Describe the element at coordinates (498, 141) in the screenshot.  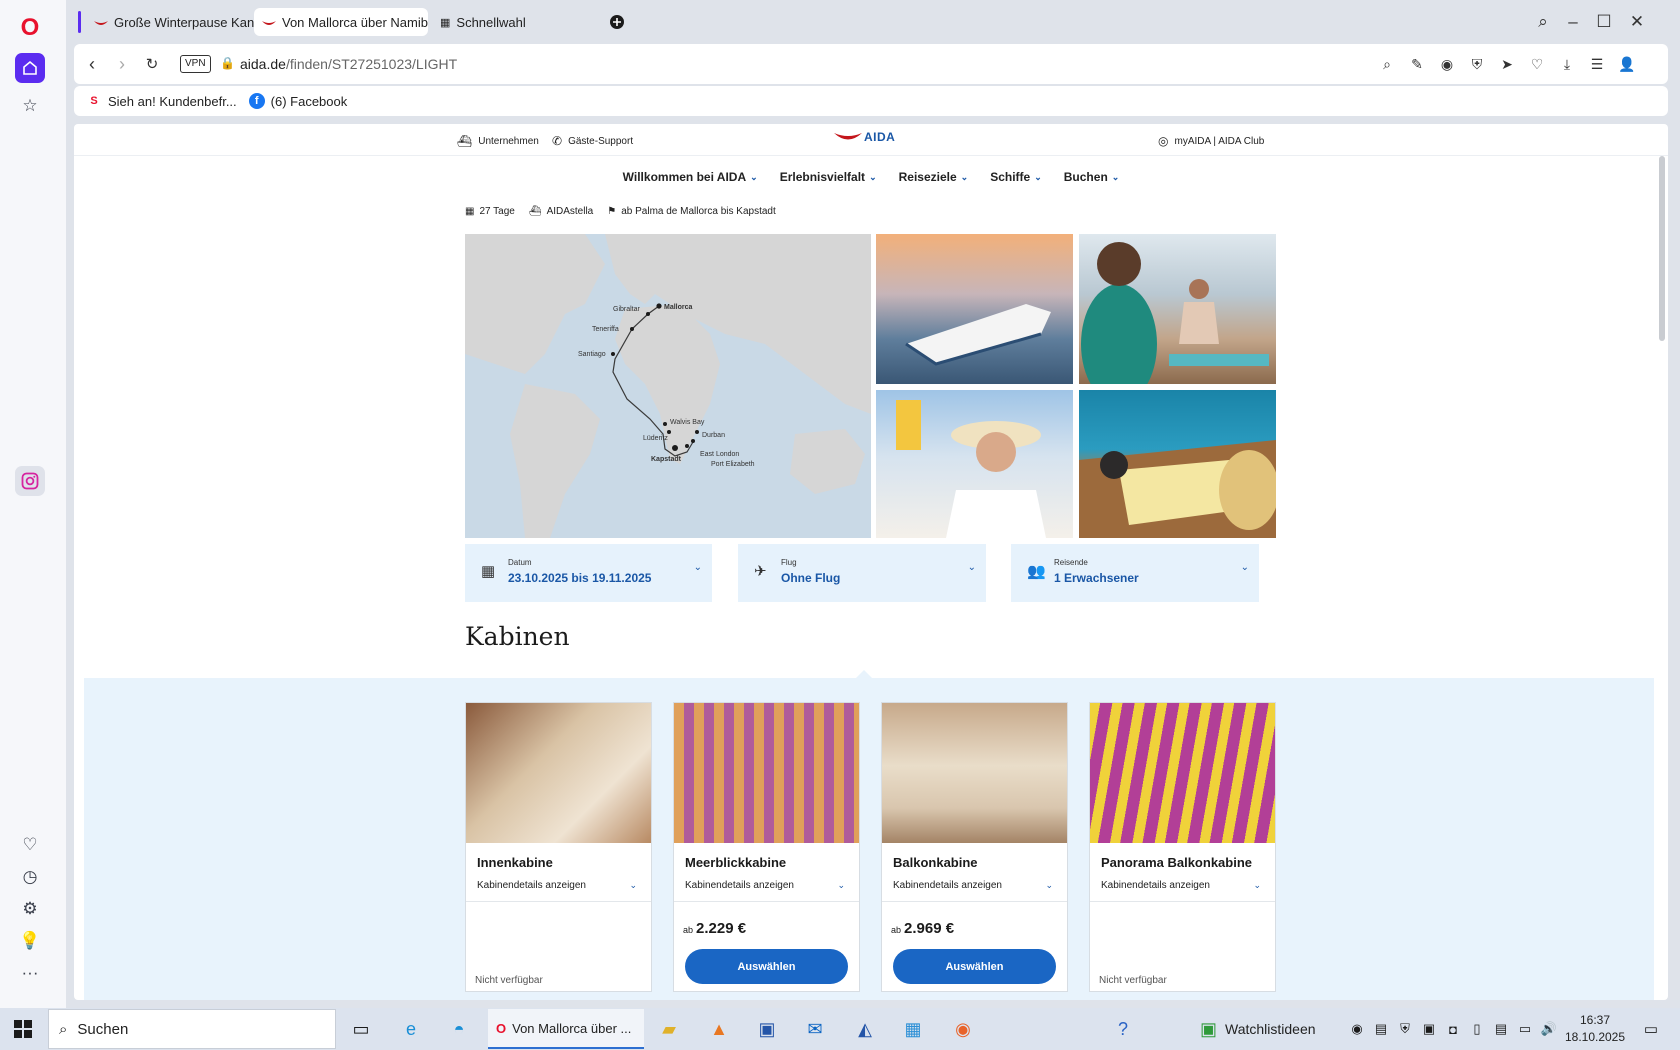
I see `company-link: ⛴ Unternehmen` at that location.